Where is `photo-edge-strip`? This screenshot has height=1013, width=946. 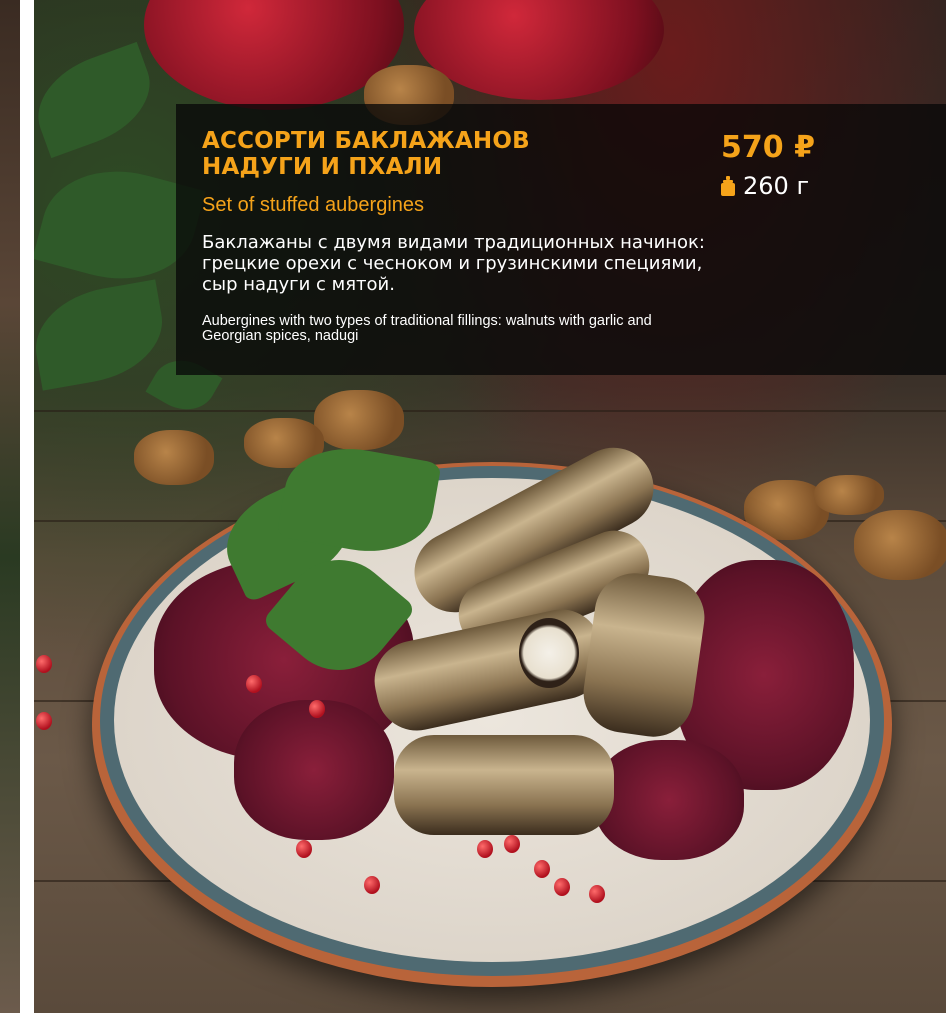
photo-edge-strip is located at coordinates (10, 506).